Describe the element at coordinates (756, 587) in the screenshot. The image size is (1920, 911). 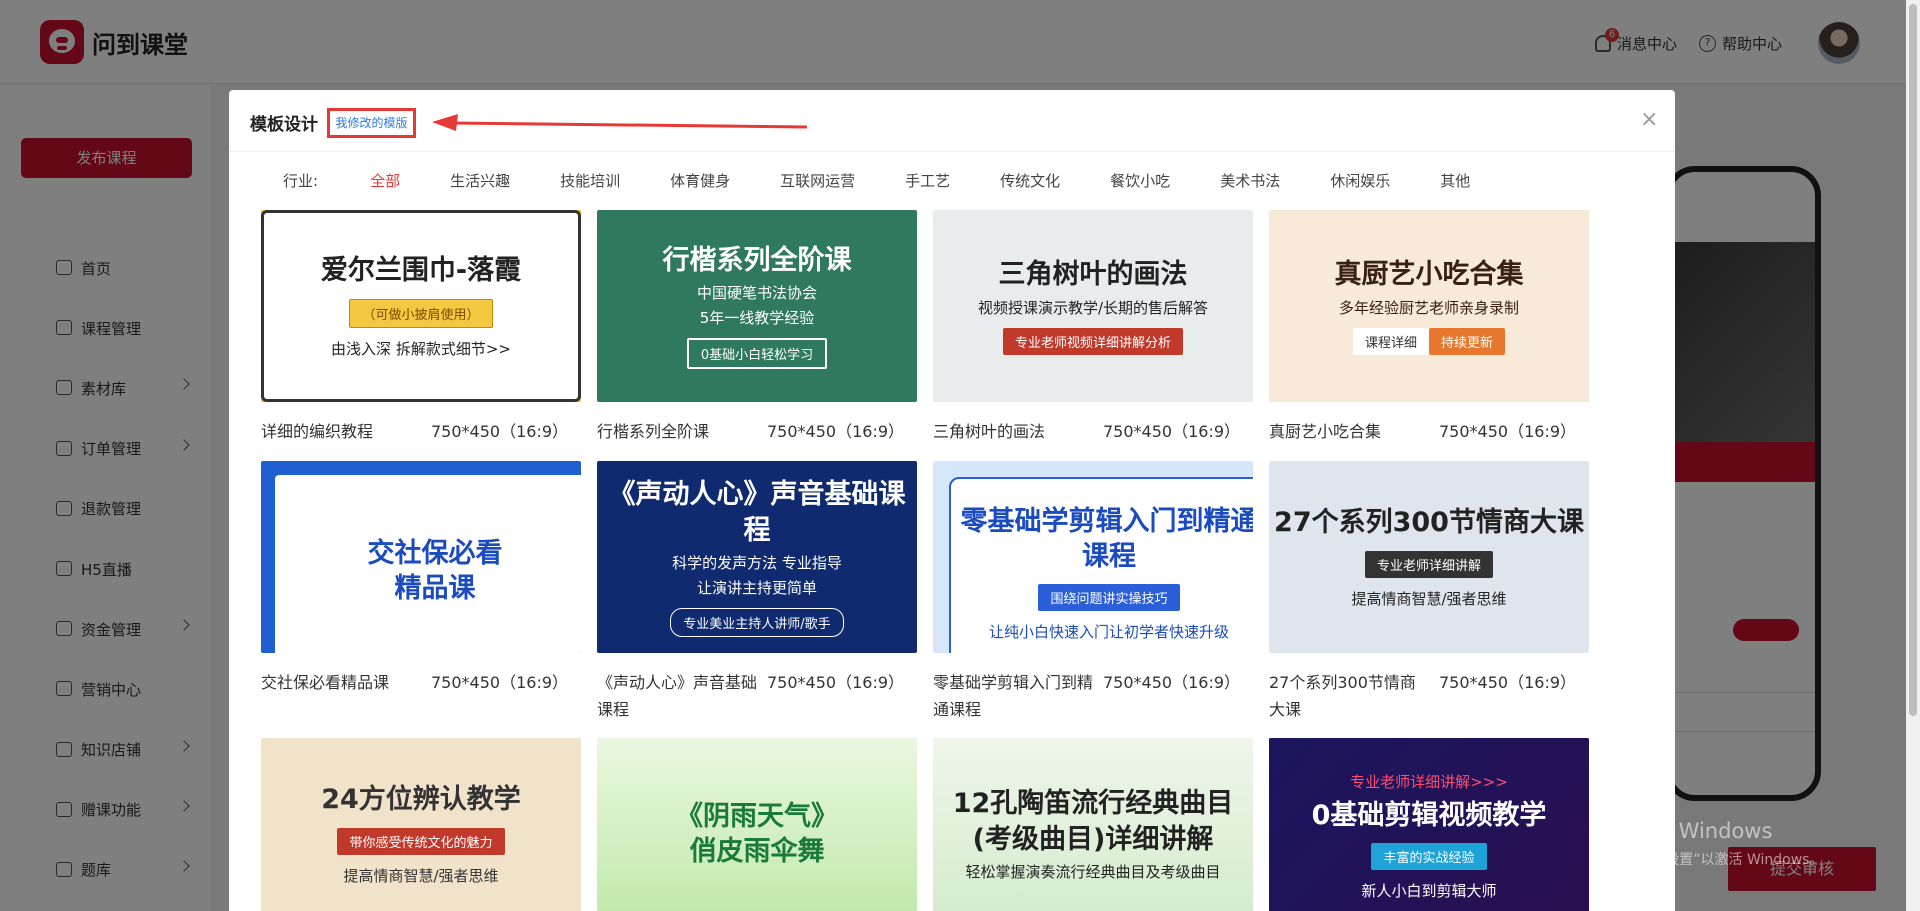
I see `thumb-subtitle-2: 让演讲主持更简单` at that location.